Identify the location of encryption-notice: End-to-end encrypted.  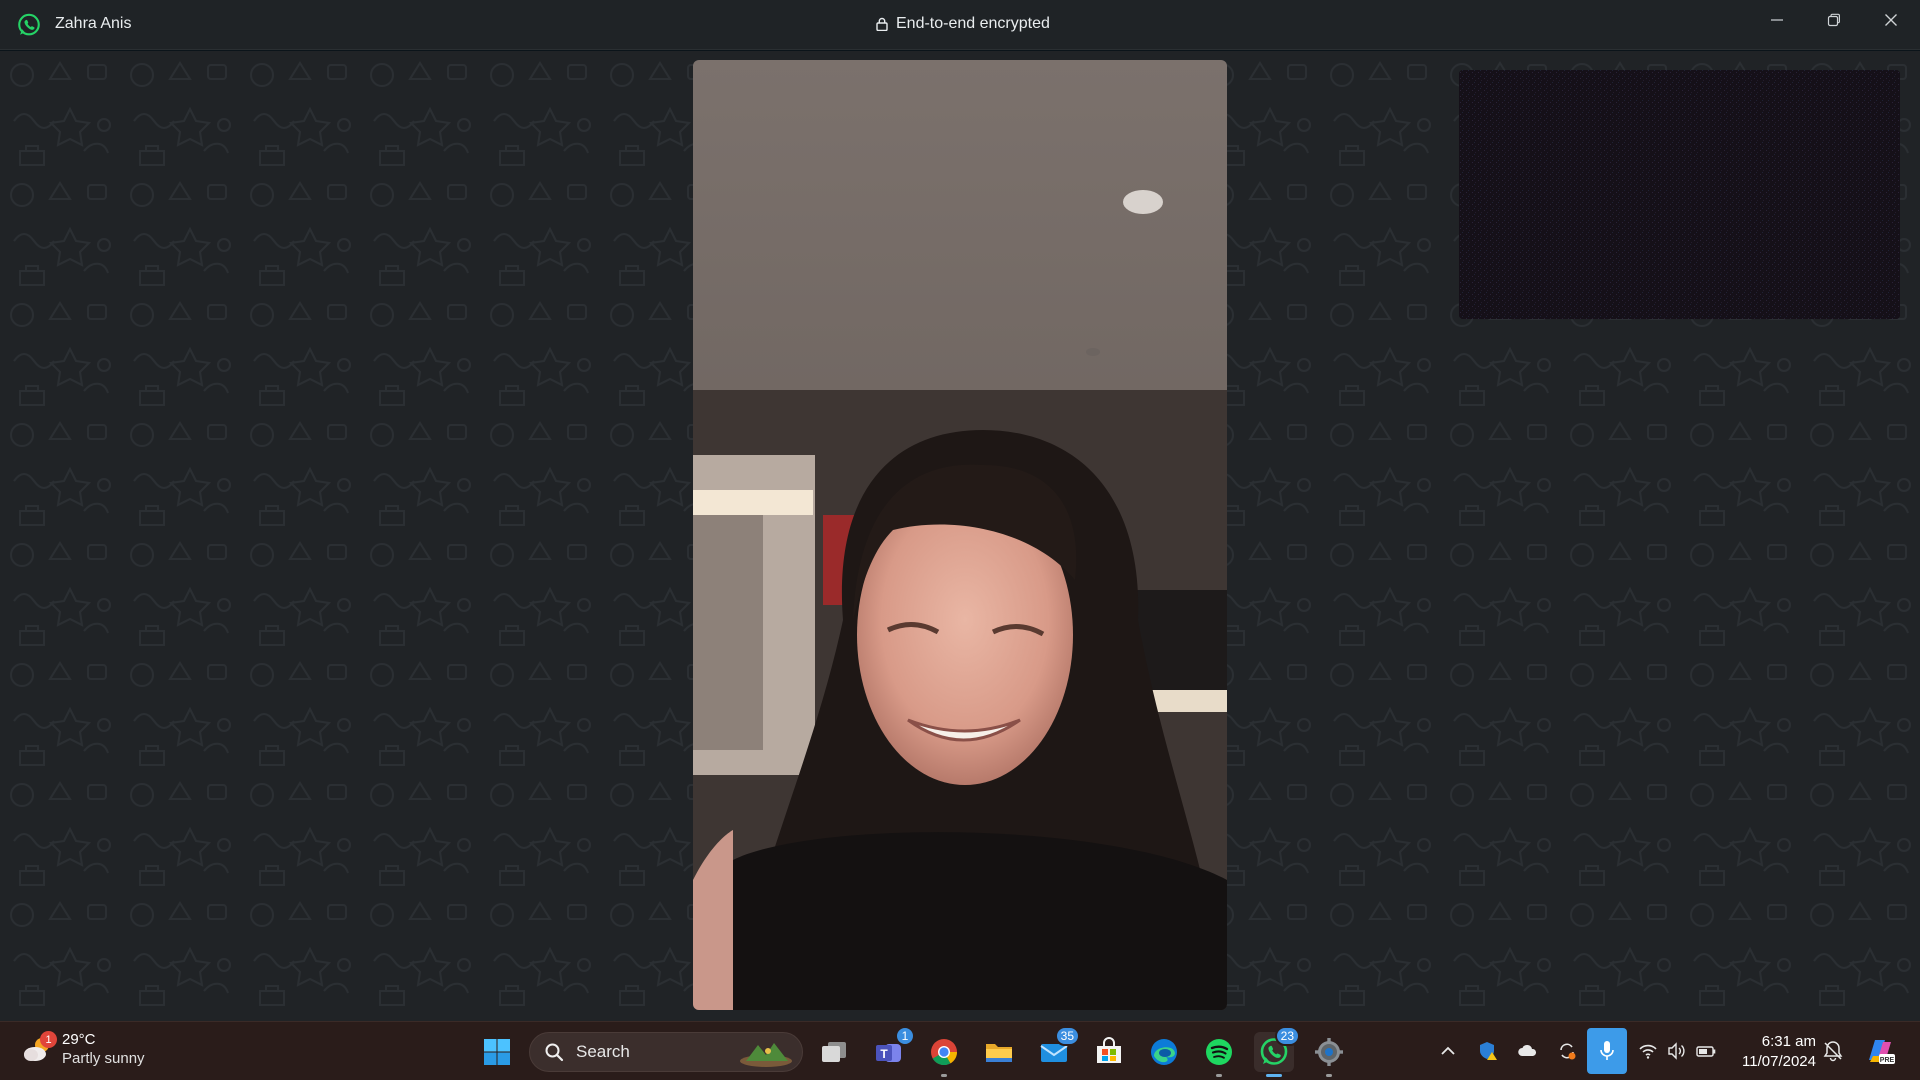
(963, 24).